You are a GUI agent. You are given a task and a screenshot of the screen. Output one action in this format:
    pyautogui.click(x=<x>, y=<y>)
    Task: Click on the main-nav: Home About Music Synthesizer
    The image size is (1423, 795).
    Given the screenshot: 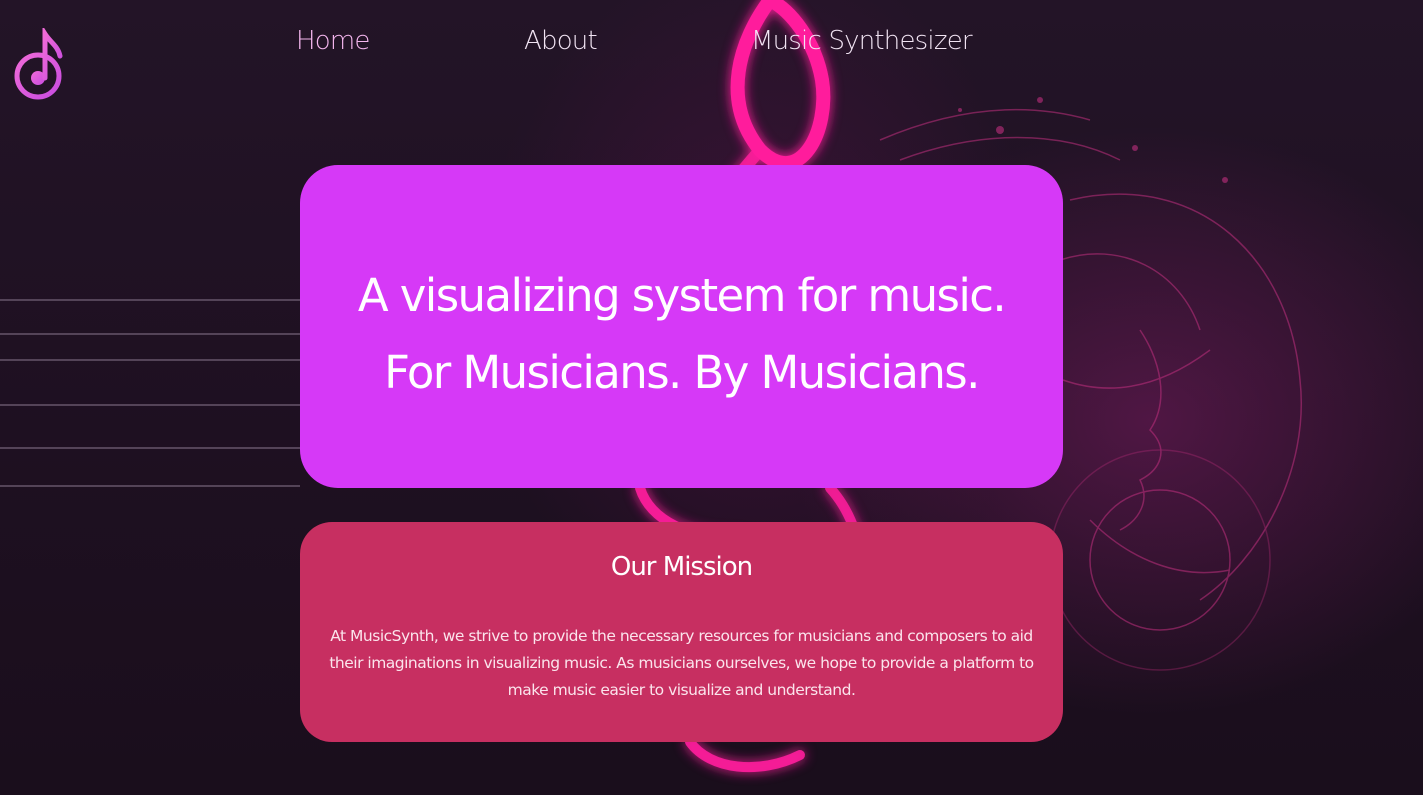 What is the action you would take?
    pyautogui.click(x=711, y=46)
    